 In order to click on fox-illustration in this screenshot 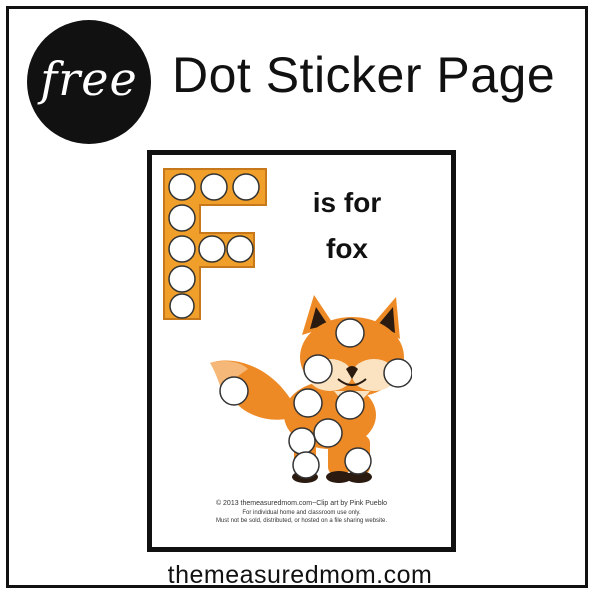, I will do `click(311, 389)`.